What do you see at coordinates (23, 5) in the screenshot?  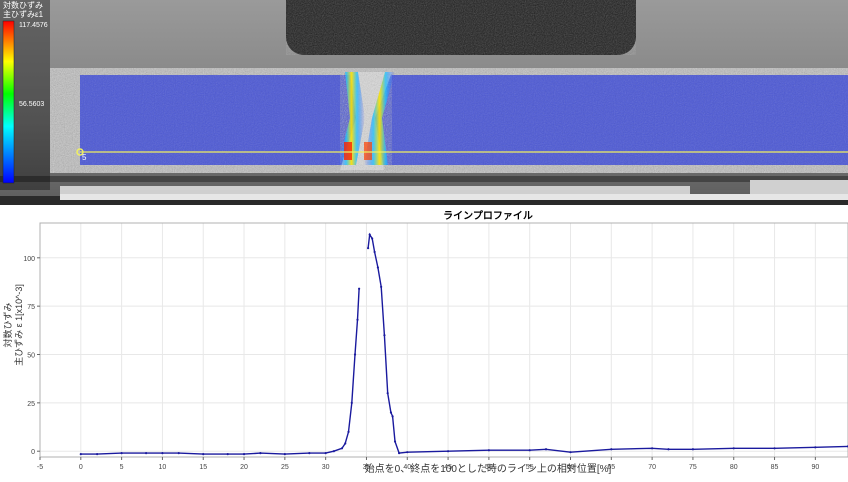 I see `colorbar-title-1: 対数ひずみ` at bounding box center [23, 5].